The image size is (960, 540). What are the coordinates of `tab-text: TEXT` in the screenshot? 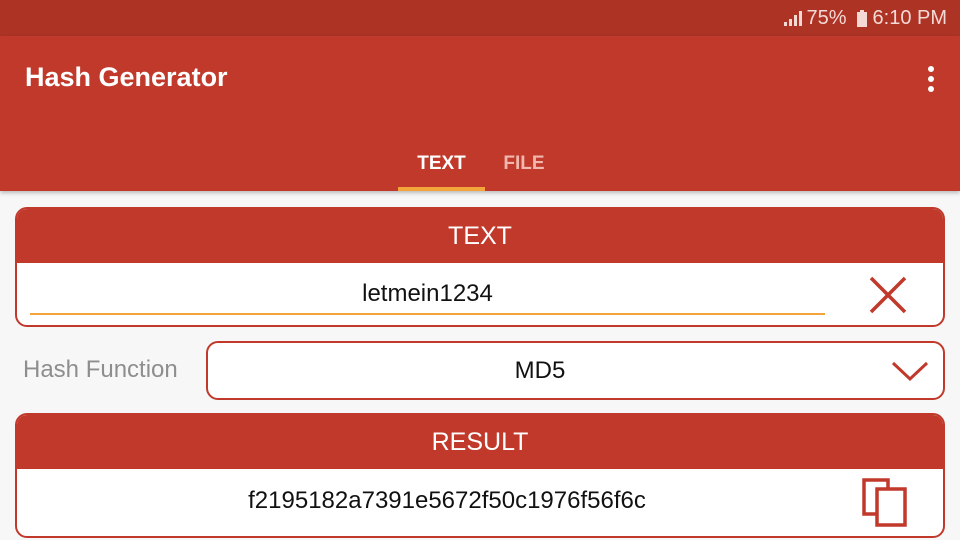 It's located at (441, 163).